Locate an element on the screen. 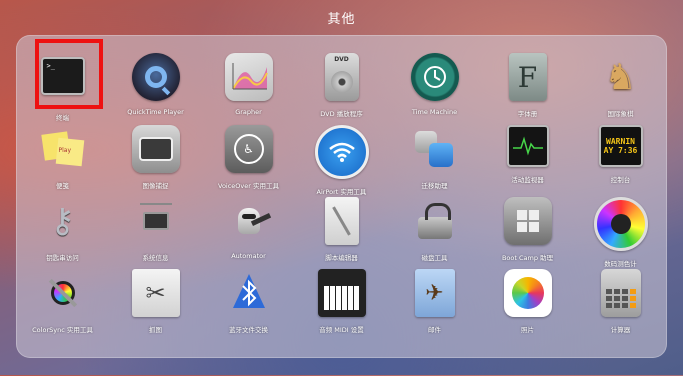 Image resolution: width=683 pixels, height=376 pixels. app-time-machine: Time Machine is located at coordinates (434, 89).